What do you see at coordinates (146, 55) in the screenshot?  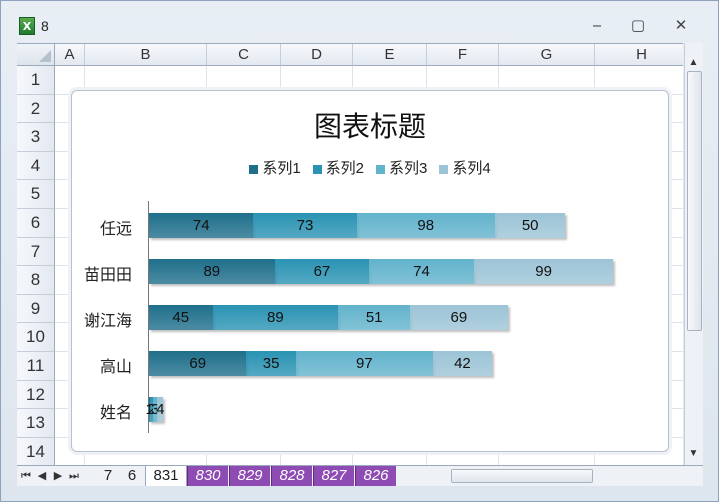 I see `column-header-b: B` at bounding box center [146, 55].